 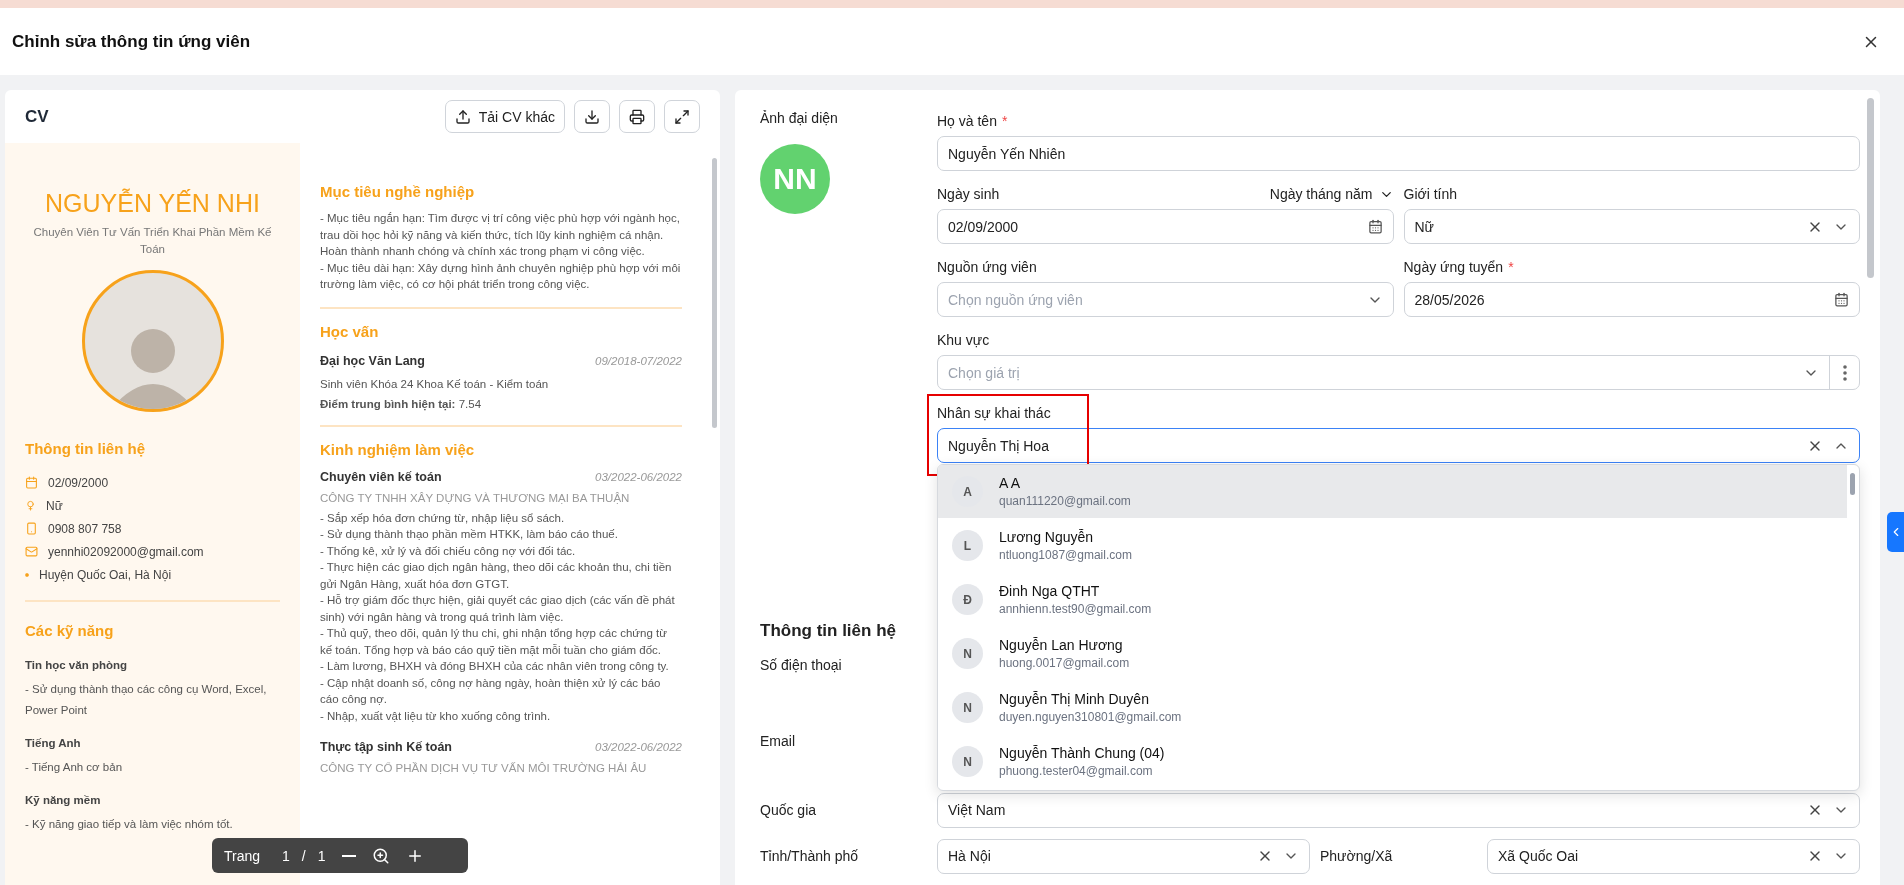 What do you see at coordinates (1061, 645) in the screenshot?
I see `option-name: Nguyễn Lan Hương` at bounding box center [1061, 645].